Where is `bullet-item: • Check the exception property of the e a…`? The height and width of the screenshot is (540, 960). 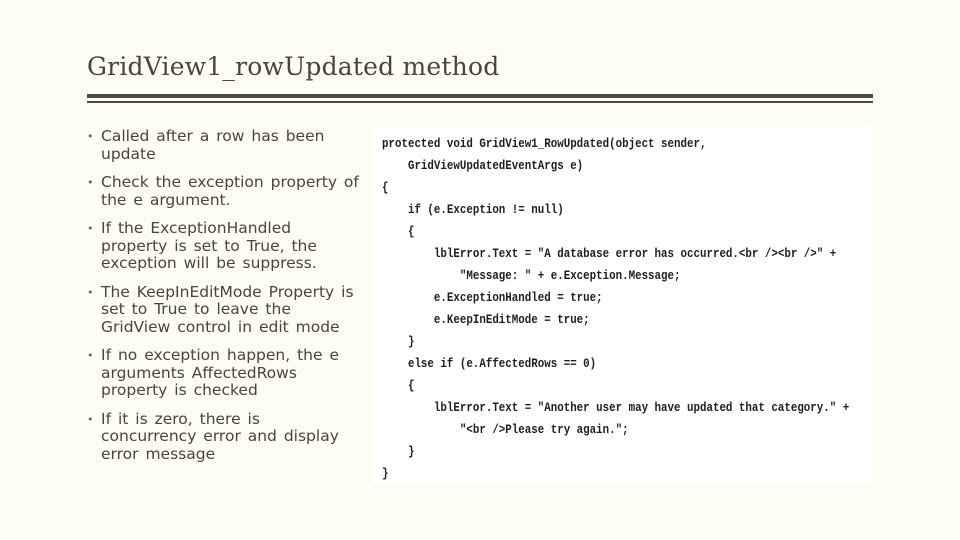
bullet-item: • Check the exception property of the e a… is located at coordinates (222, 191).